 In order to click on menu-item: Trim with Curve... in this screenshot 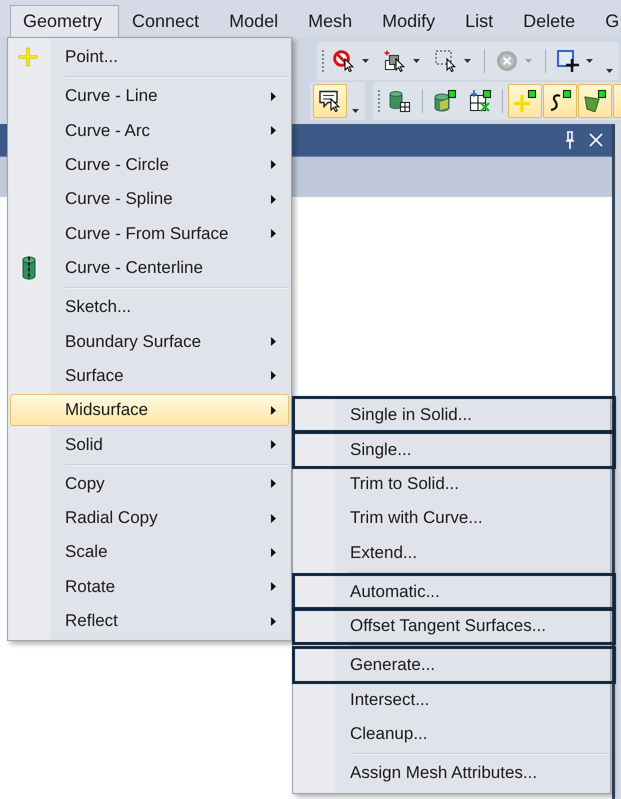, I will do `click(451, 518)`.